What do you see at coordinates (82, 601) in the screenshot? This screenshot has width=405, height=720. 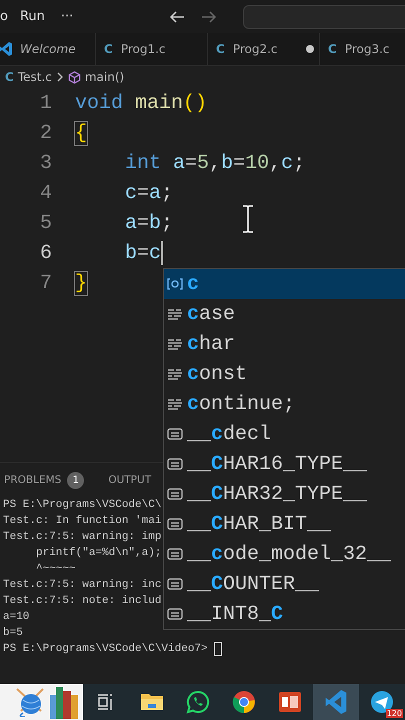 I see `terminal-line: Test.c:7:5: note: includ` at bounding box center [82, 601].